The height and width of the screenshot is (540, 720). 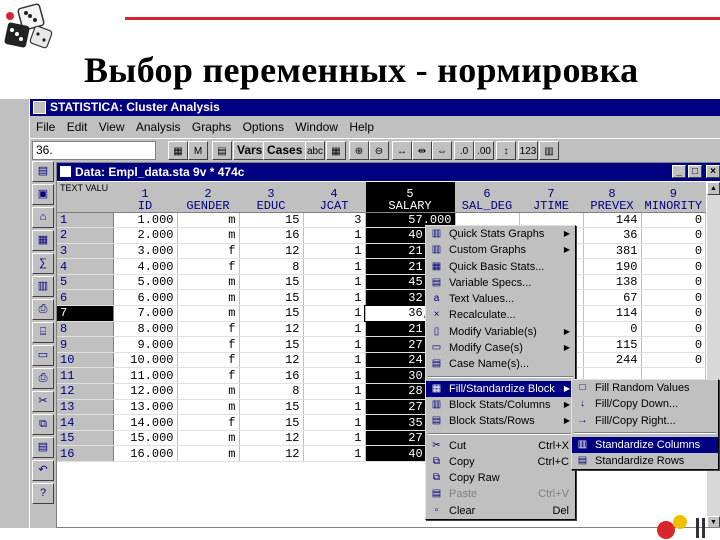 What do you see at coordinates (645, 388) in the screenshot?
I see `menu-item-fill-random-values: □ Fill Random Values` at bounding box center [645, 388].